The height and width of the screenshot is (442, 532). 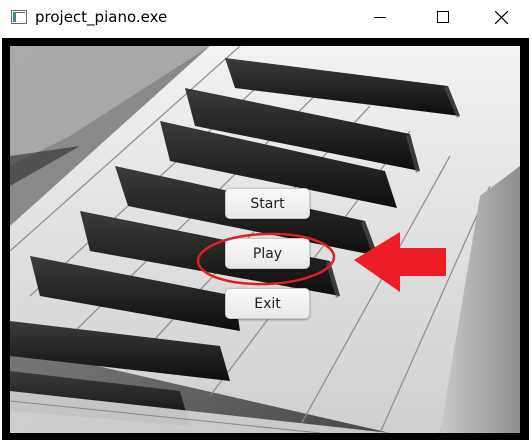 What do you see at coordinates (101, 17) in the screenshot?
I see `window-title: project_piano.exe` at bounding box center [101, 17].